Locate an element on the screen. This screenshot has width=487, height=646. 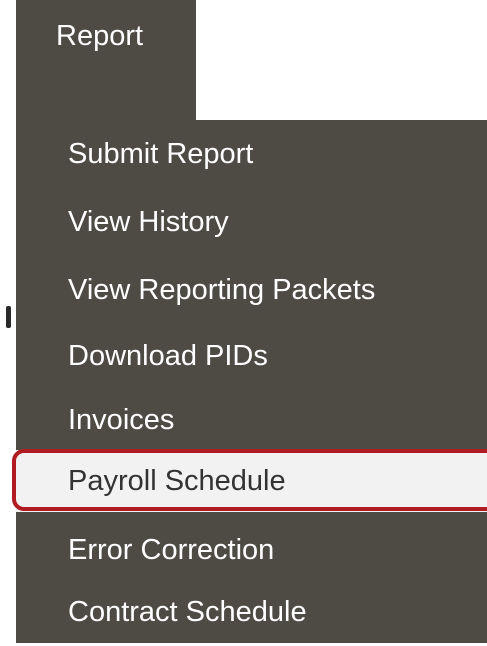
report-tab-label: Report is located at coordinates (100, 36).